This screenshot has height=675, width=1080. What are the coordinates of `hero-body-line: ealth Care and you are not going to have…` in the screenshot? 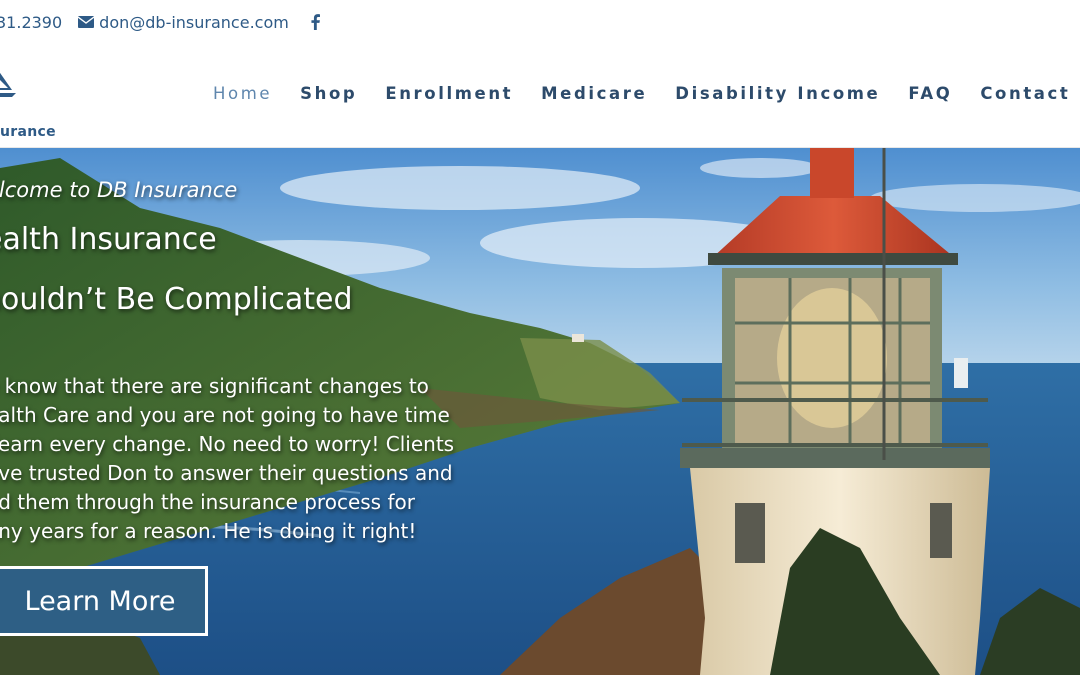 It's located at (225, 415).